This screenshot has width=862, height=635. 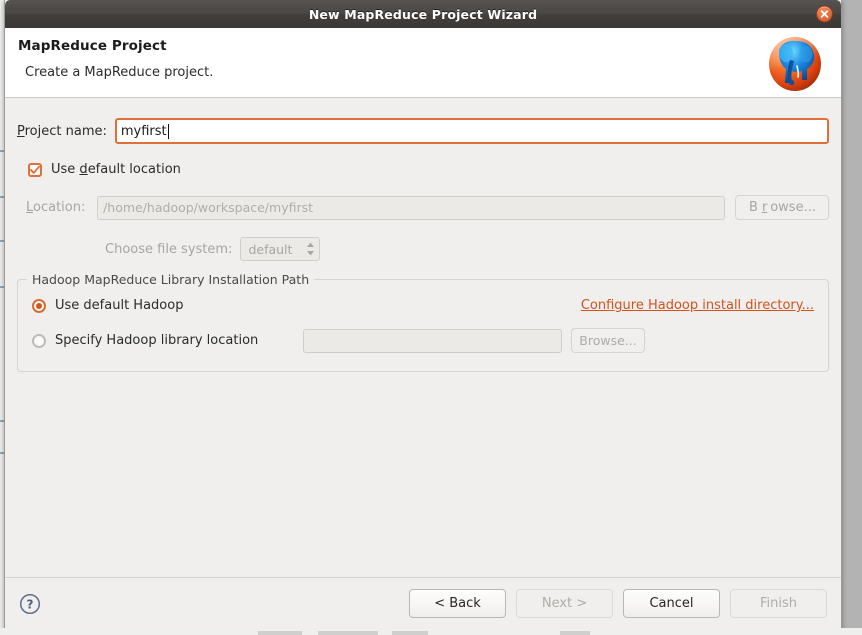 What do you see at coordinates (62, 131) in the screenshot?
I see `project-name-label: Project name:` at bounding box center [62, 131].